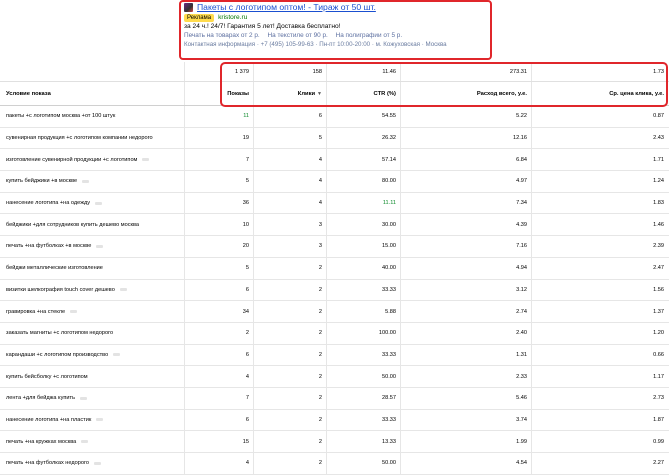 Image resolution: width=669 pixels, height=475 pixels. I want to click on filter-input, so click(92, 71).